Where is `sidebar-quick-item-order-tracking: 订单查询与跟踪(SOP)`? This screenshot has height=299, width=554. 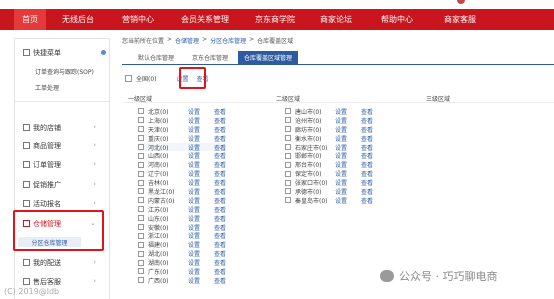
sidebar-quick-item-order-tracking: 订单查询与跟踪(SOP) is located at coordinates (64, 71).